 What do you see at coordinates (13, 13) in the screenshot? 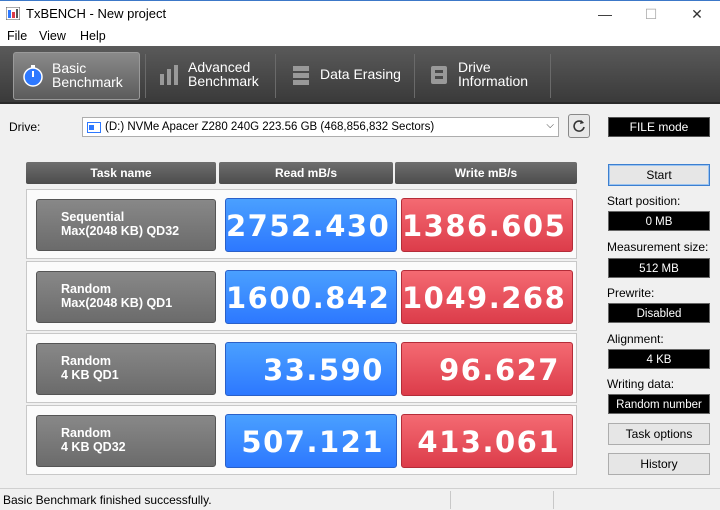
I see `app-icon` at bounding box center [13, 13].